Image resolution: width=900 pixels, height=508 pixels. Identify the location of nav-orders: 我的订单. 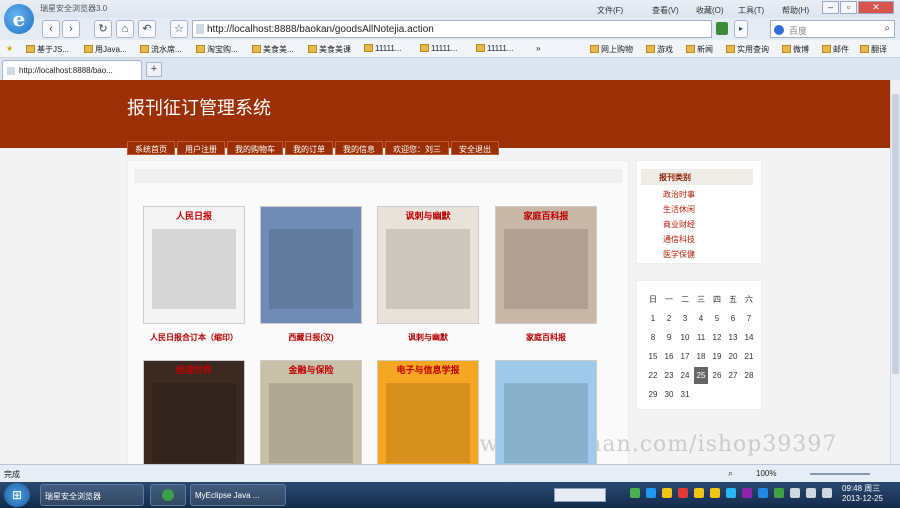
(309, 148).